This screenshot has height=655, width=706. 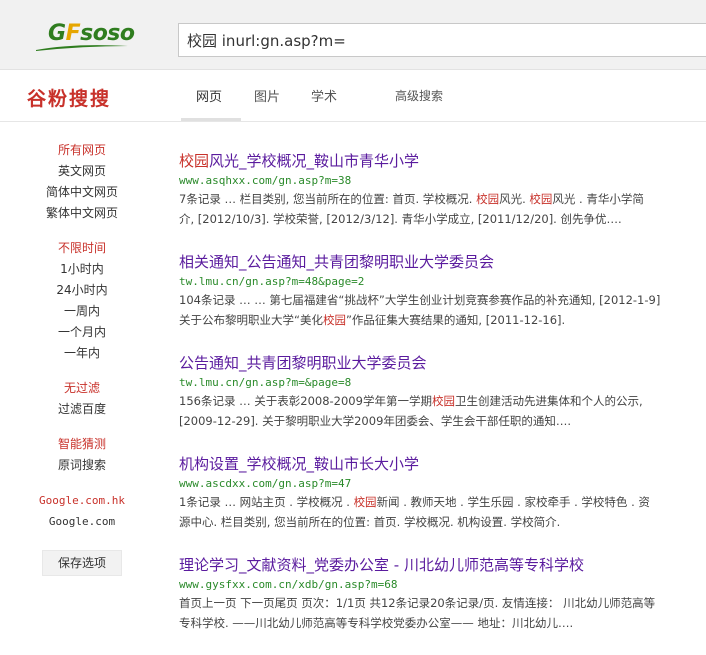 I want to click on result-url: www.ascdxx.com/gn.asp?m=47, so click(x=265, y=483).